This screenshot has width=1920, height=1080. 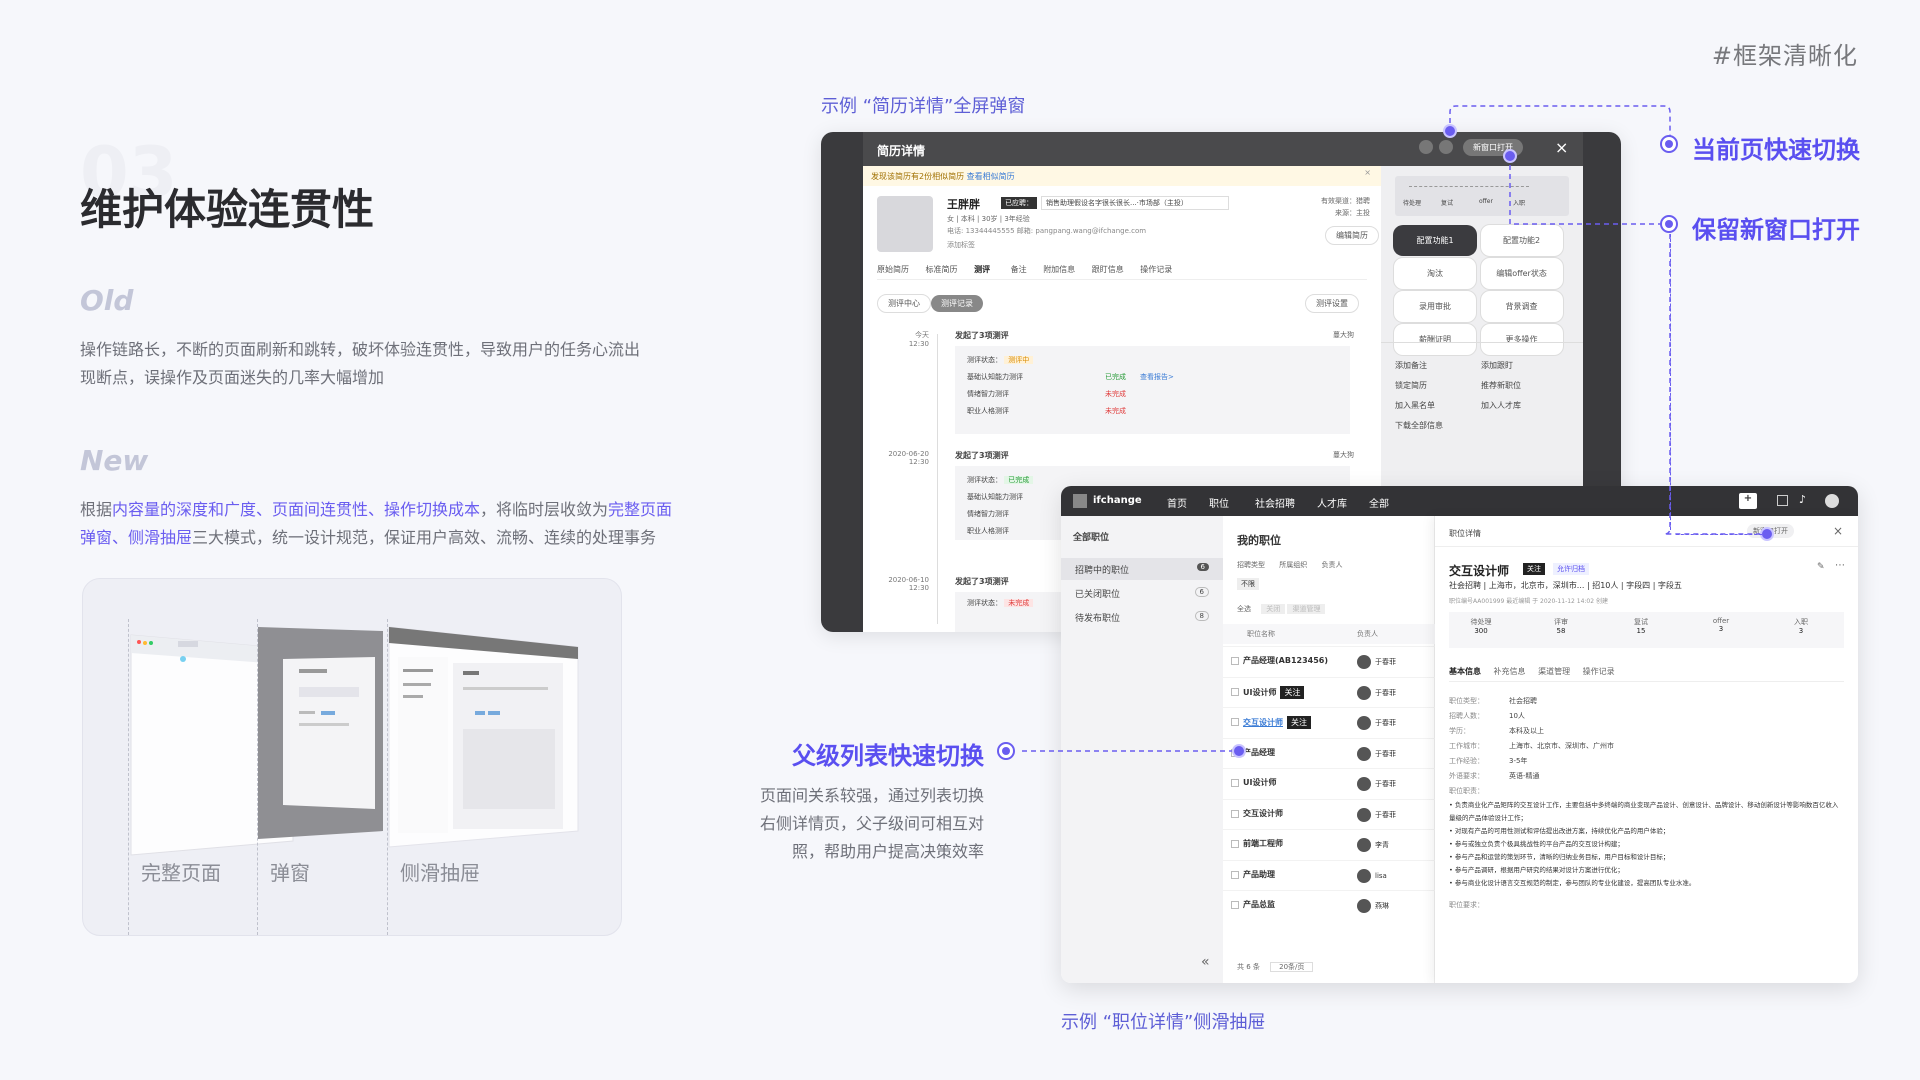 What do you see at coordinates (1776, 230) in the screenshot?
I see `callout-new-window: 保留新窗口打开` at bounding box center [1776, 230].